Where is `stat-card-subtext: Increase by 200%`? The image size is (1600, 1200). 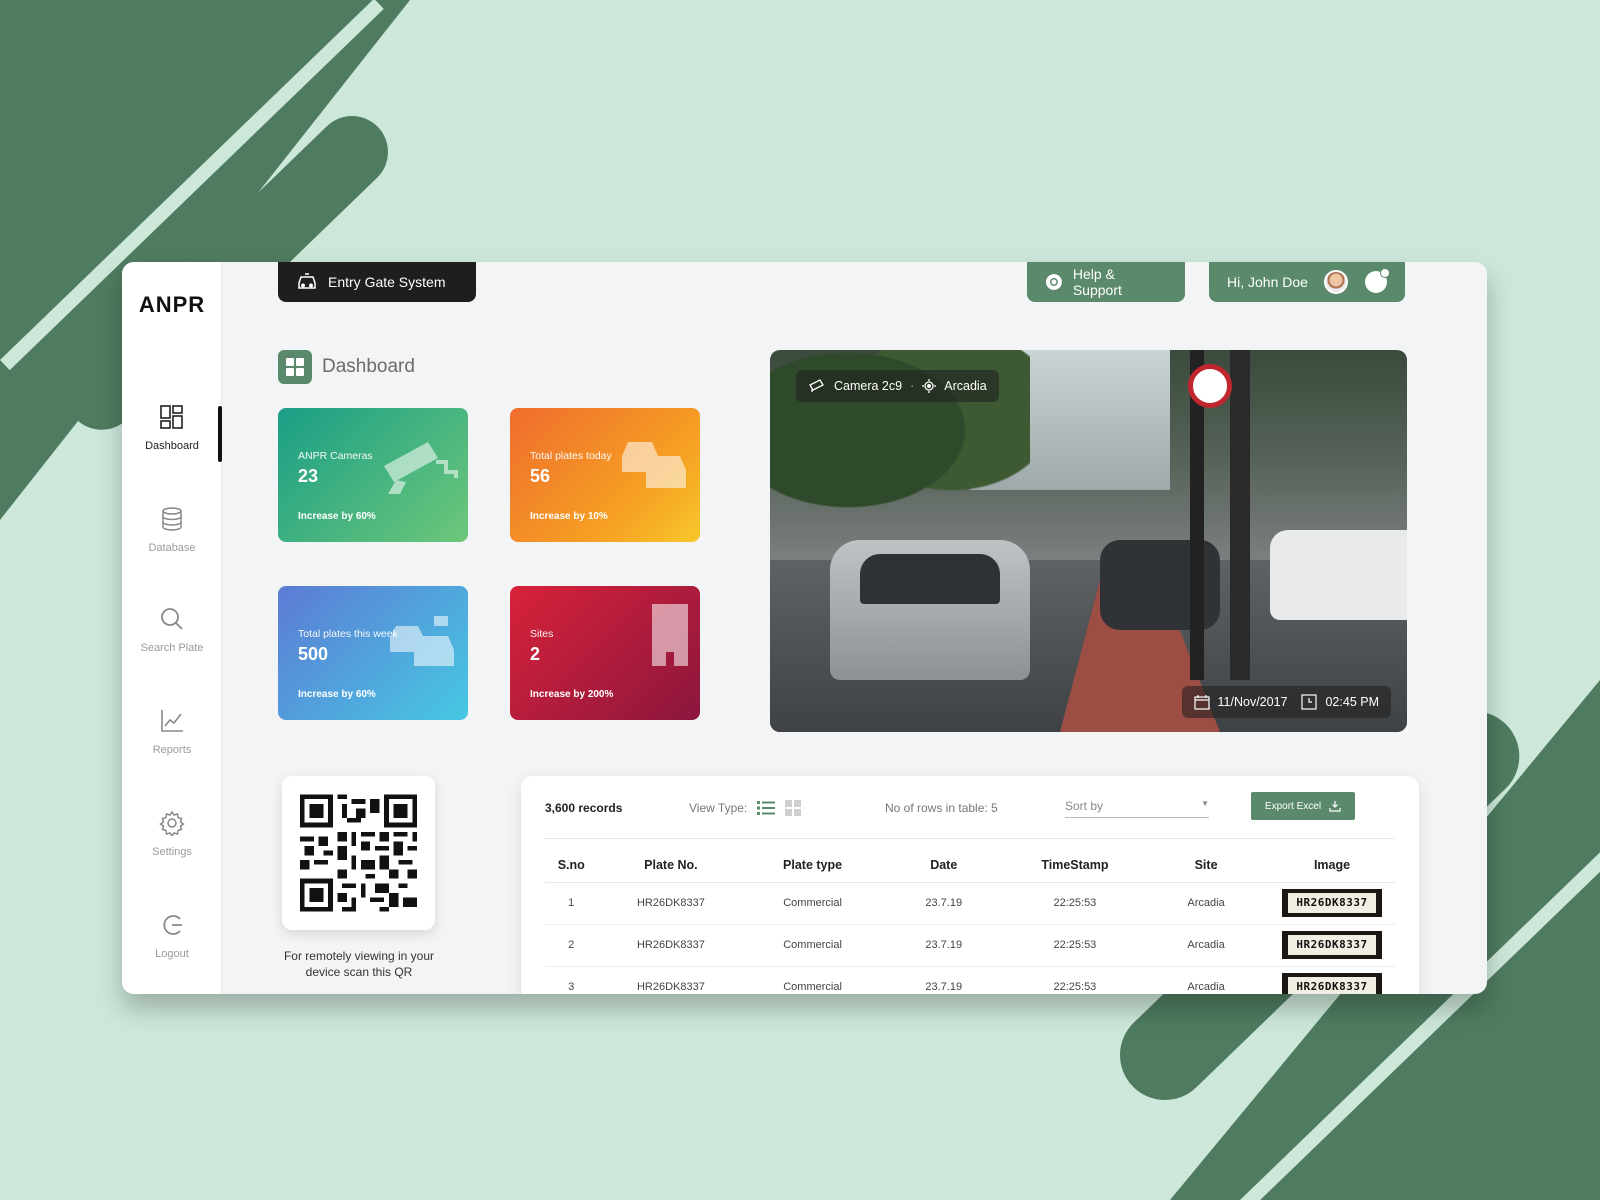
stat-card-subtext: Increase by 200% is located at coordinates (572, 694).